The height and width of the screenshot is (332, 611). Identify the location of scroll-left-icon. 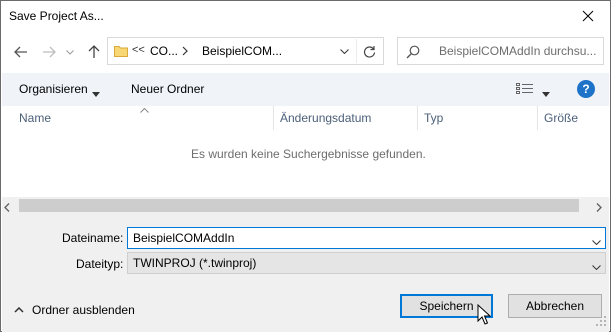
(7, 208).